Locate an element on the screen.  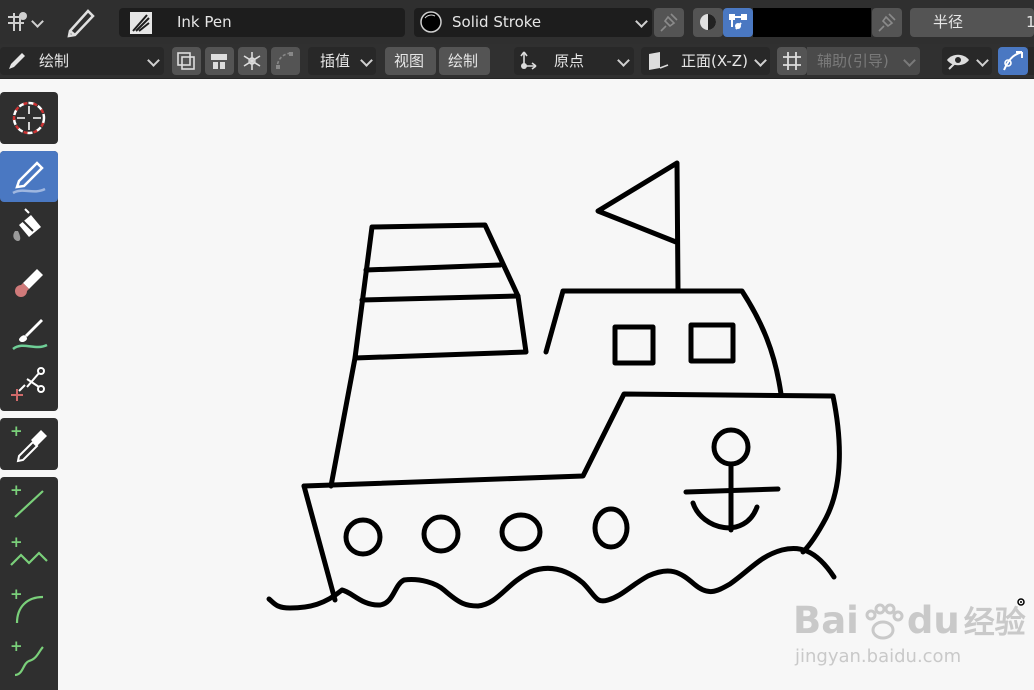
hull-bow is located at coordinates (319, 543).